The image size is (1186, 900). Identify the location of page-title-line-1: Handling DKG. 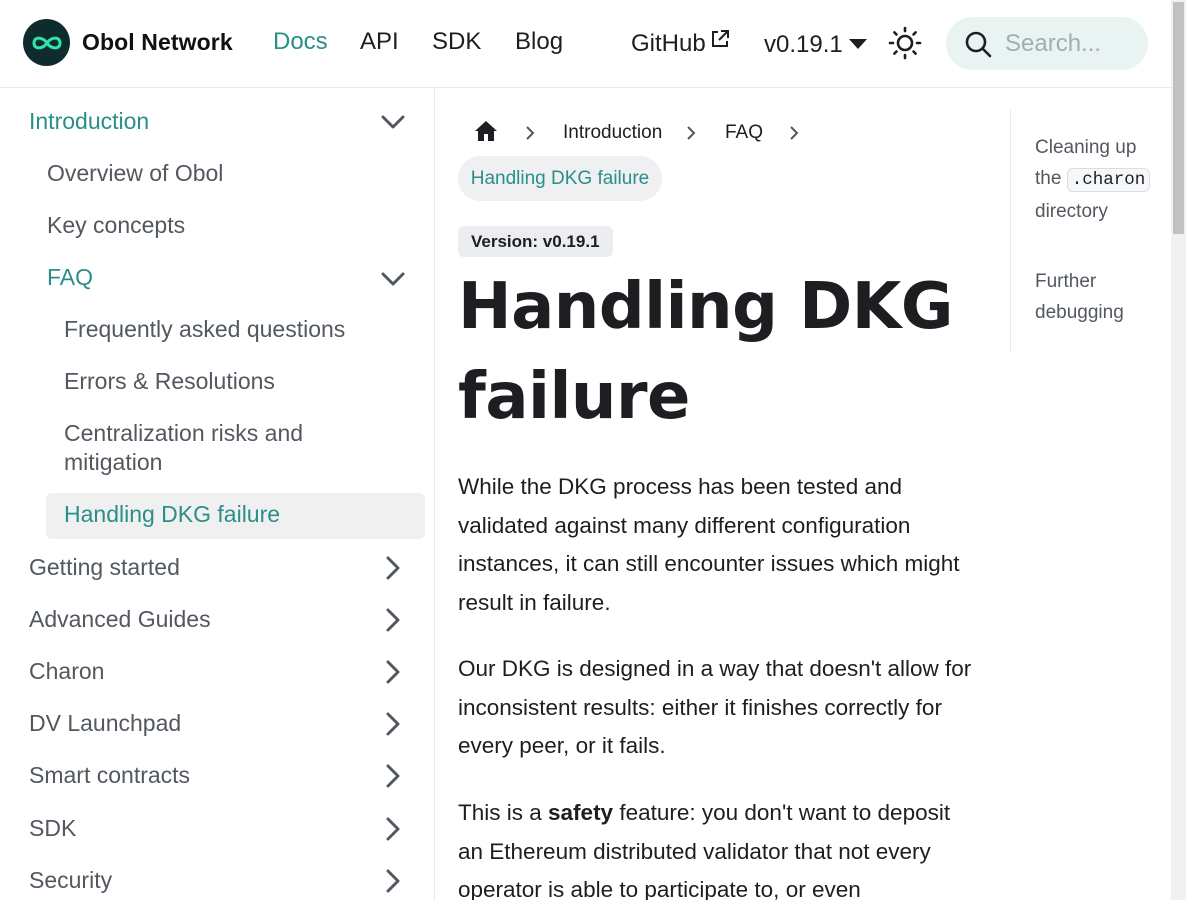
(705, 307).